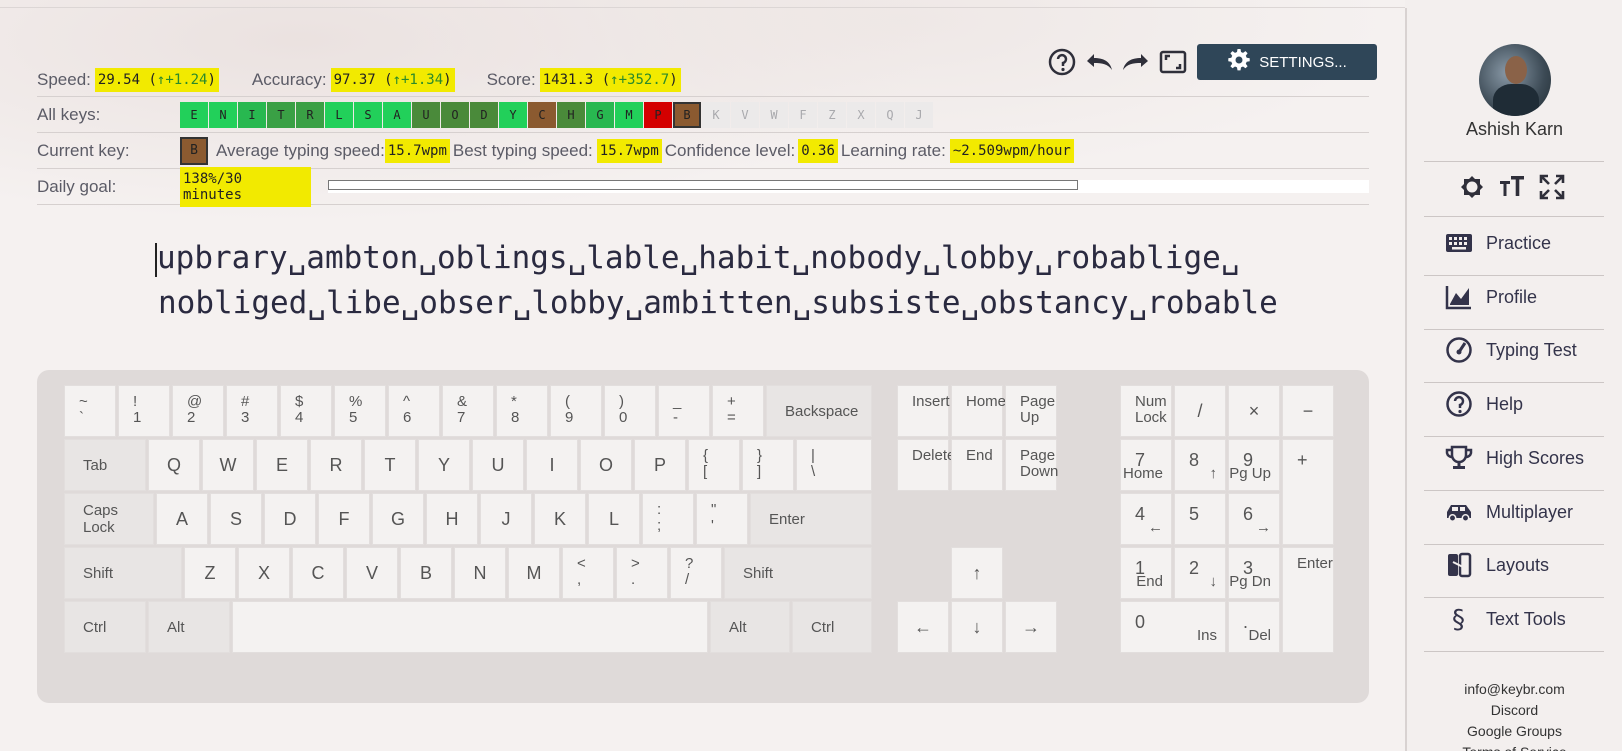 The width and height of the screenshot is (1622, 751). Describe the element at coordinates (798, 573) in the screenshot. I see `key-shift-right: Shift` at that location.